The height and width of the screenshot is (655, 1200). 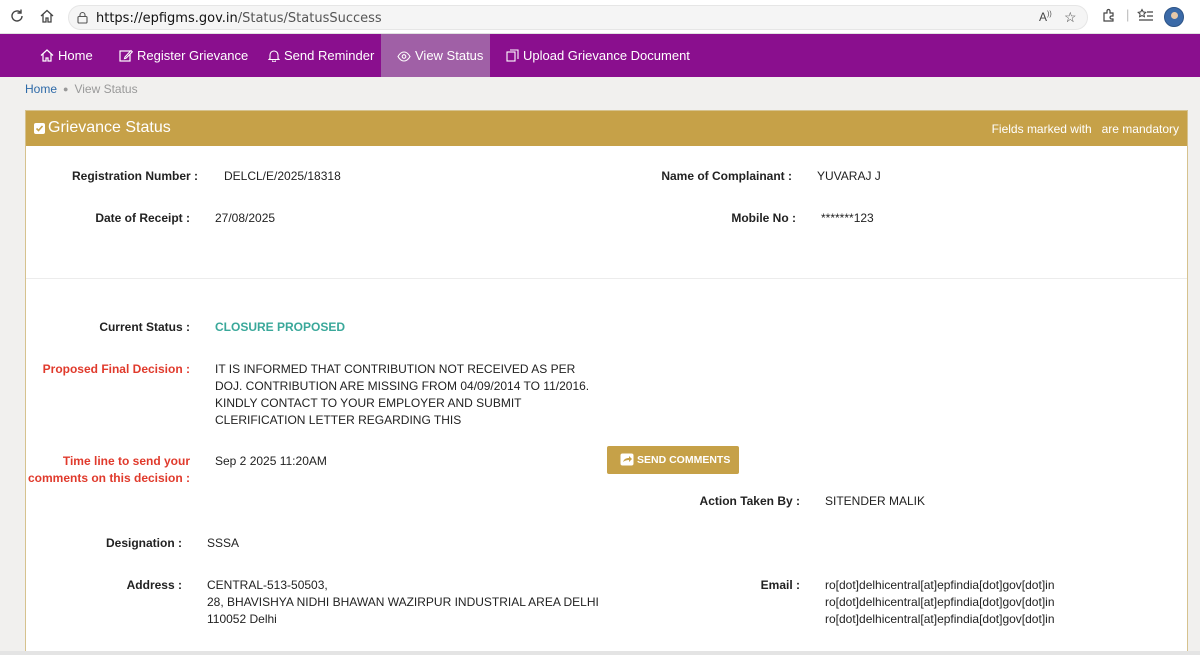 I want to click on profile-avatar, so click(x=1174, y=17).